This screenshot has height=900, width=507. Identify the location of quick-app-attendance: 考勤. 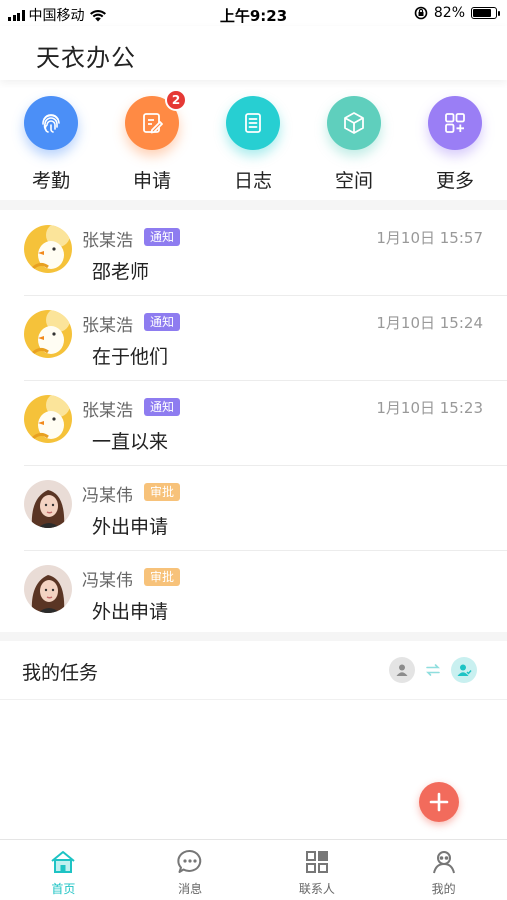
(51, 144).